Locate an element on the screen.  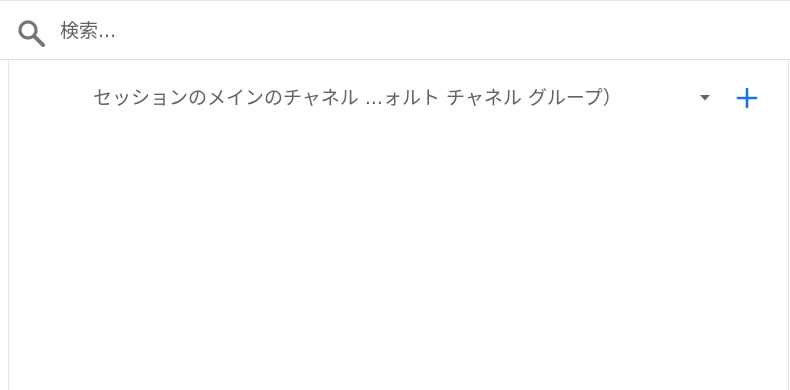
dimension-row: セッションのメインのチャネル ...ォルト チャネル グループ） is located at coordinates (399, 98).